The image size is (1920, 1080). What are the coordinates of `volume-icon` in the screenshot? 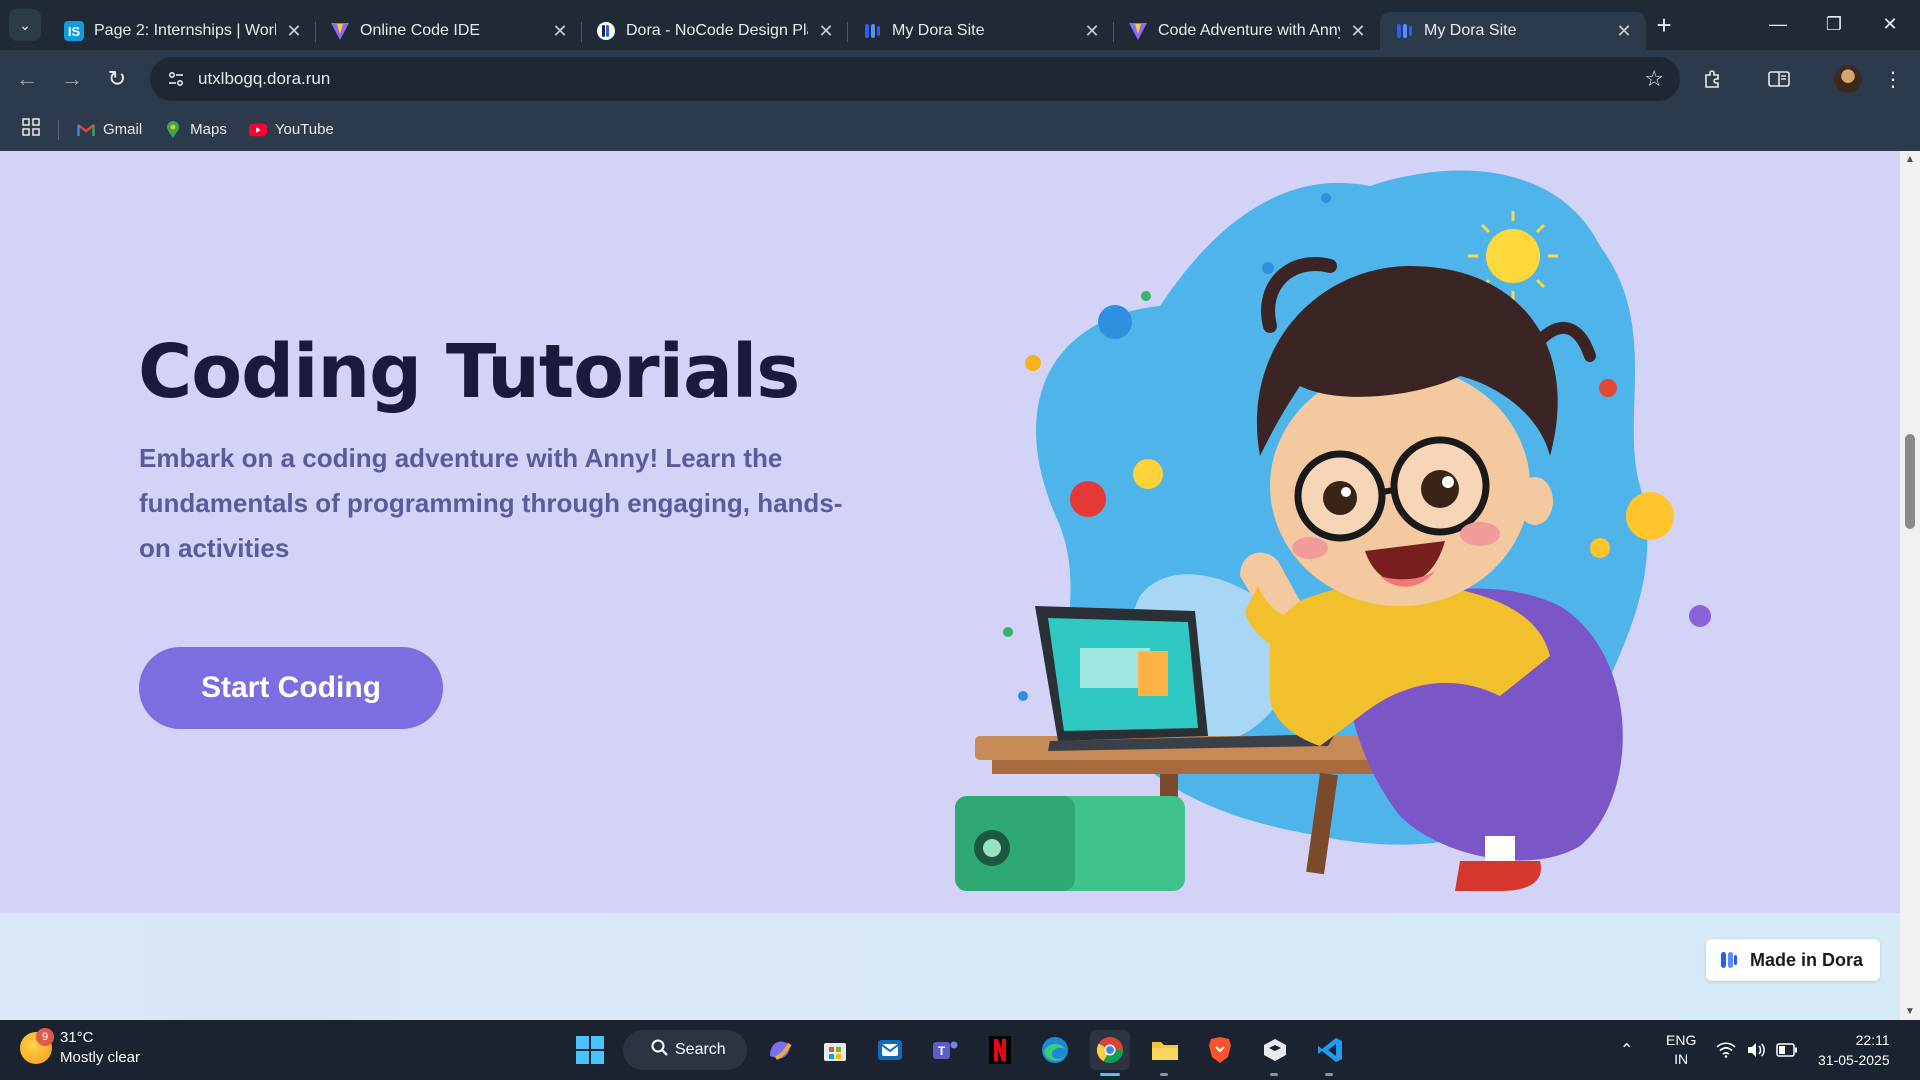 It's located at (1756, 1050).